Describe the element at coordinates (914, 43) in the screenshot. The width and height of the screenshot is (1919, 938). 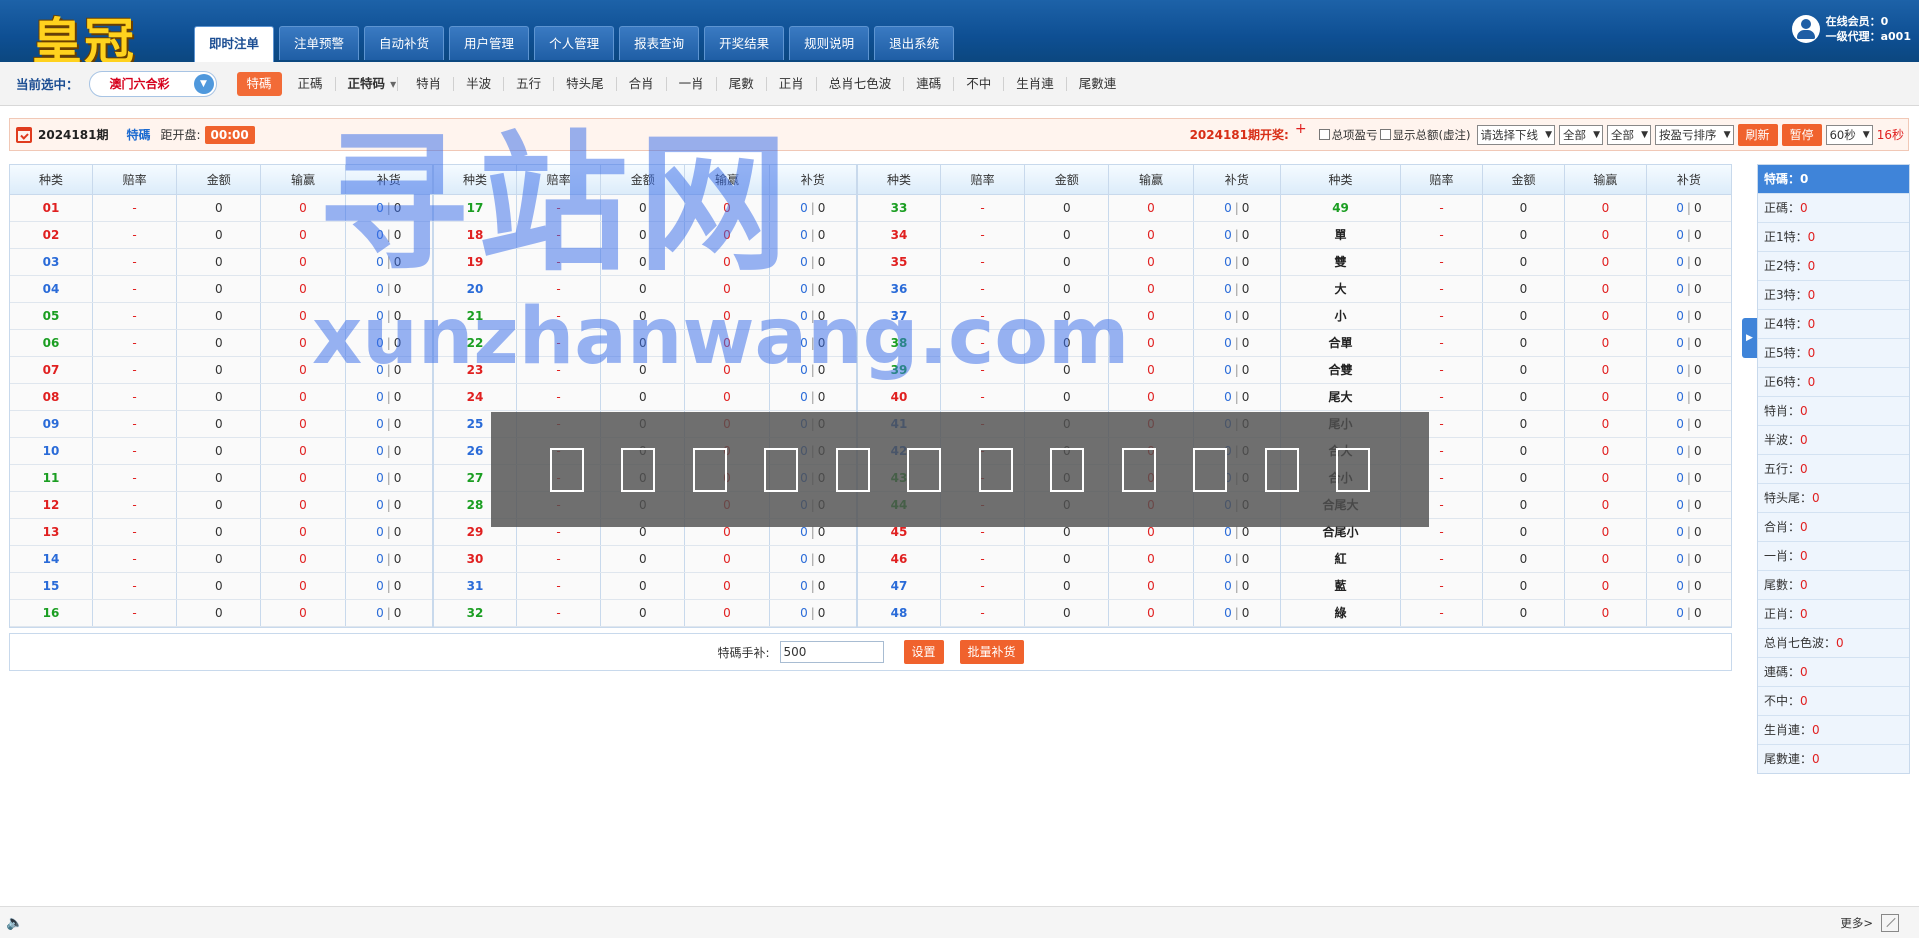
I see `nav-tab: 退出系统` at that location.